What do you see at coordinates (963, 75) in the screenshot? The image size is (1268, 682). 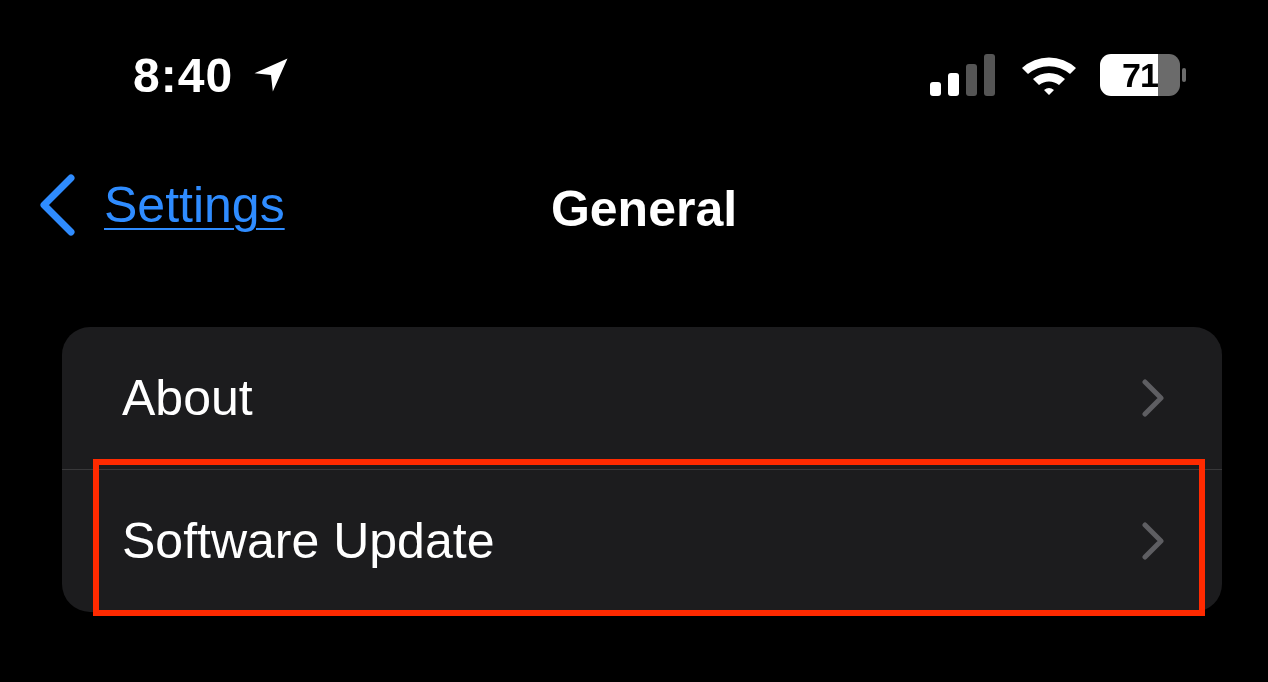 I see `signal-icon` at bounding box center [963, 75].